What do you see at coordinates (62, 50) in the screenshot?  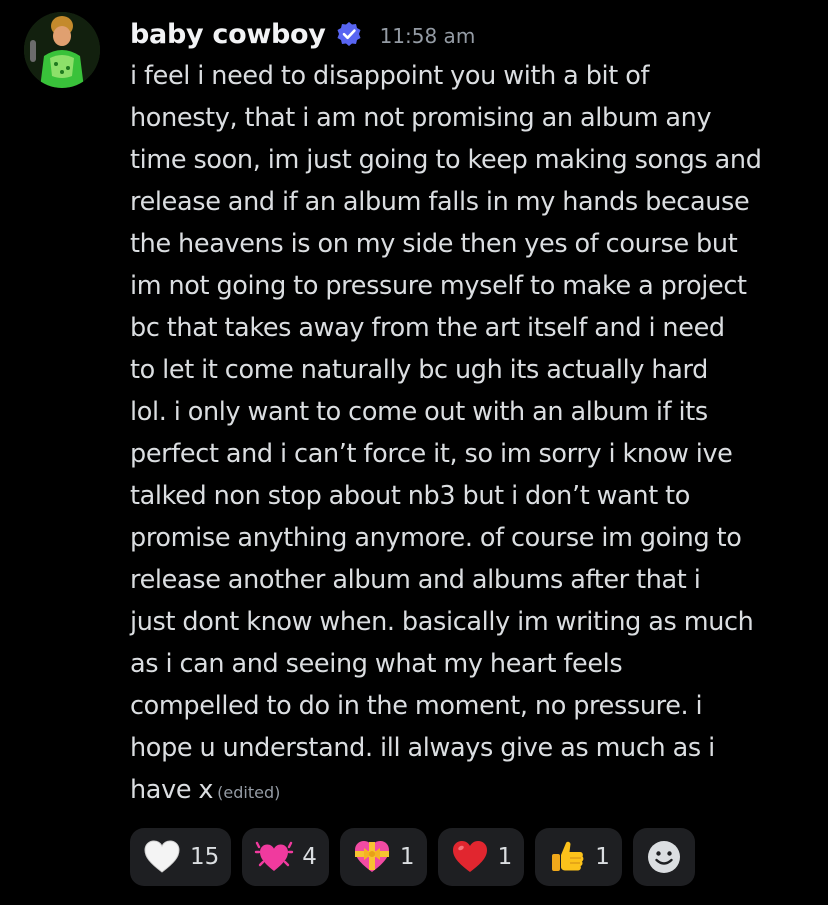 I see `avatar` at bounding box center [62, 50].